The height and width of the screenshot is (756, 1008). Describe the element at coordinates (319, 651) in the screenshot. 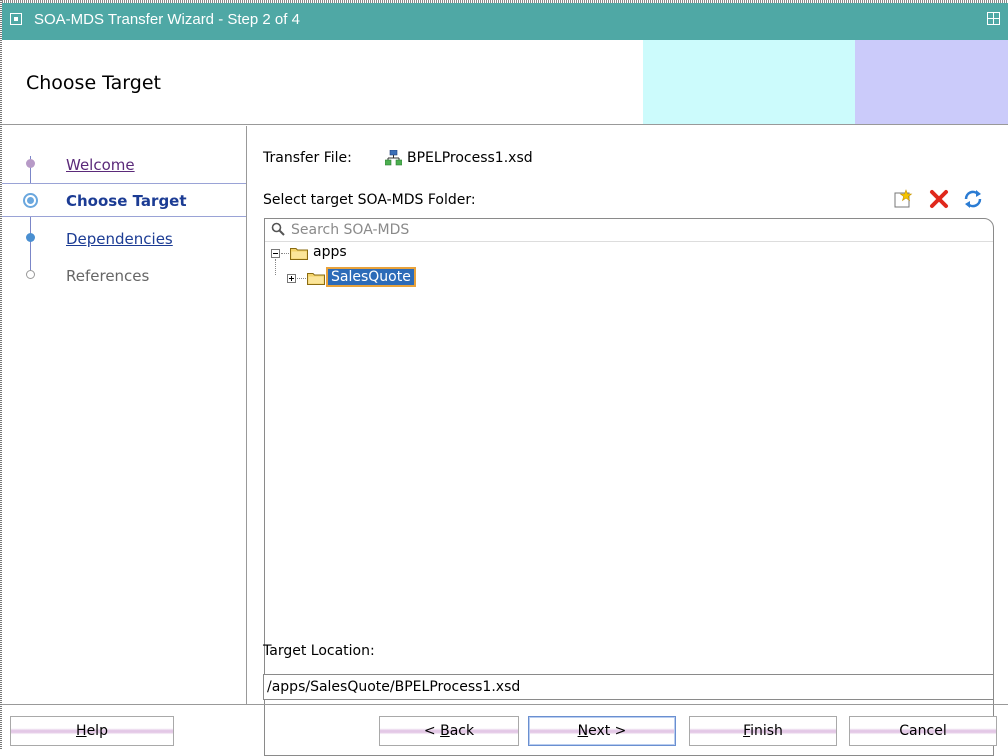

I see `target-location-label: Target Location:` at that location.